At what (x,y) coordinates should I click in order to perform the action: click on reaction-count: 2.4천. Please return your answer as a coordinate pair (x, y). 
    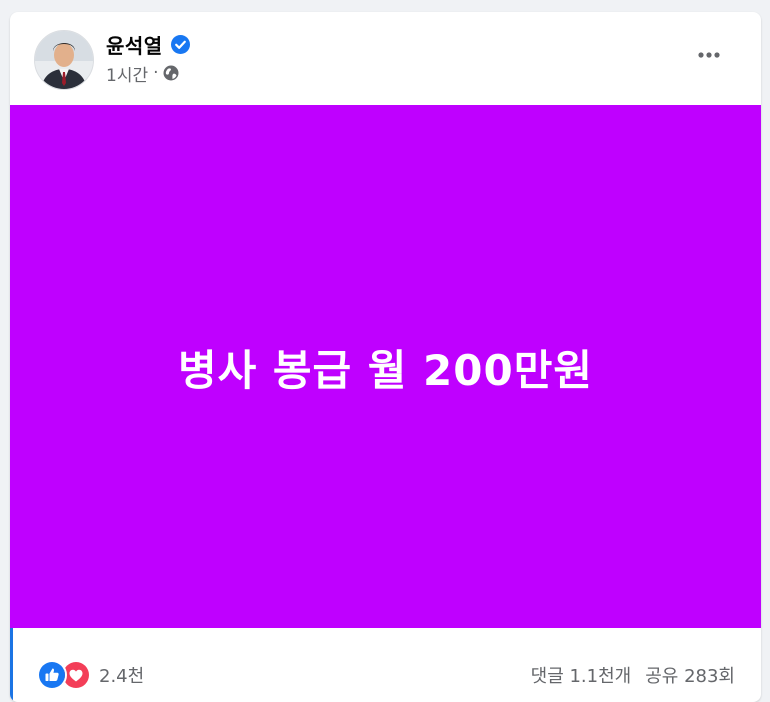
    Looking at the image, I should click on (121, 675).